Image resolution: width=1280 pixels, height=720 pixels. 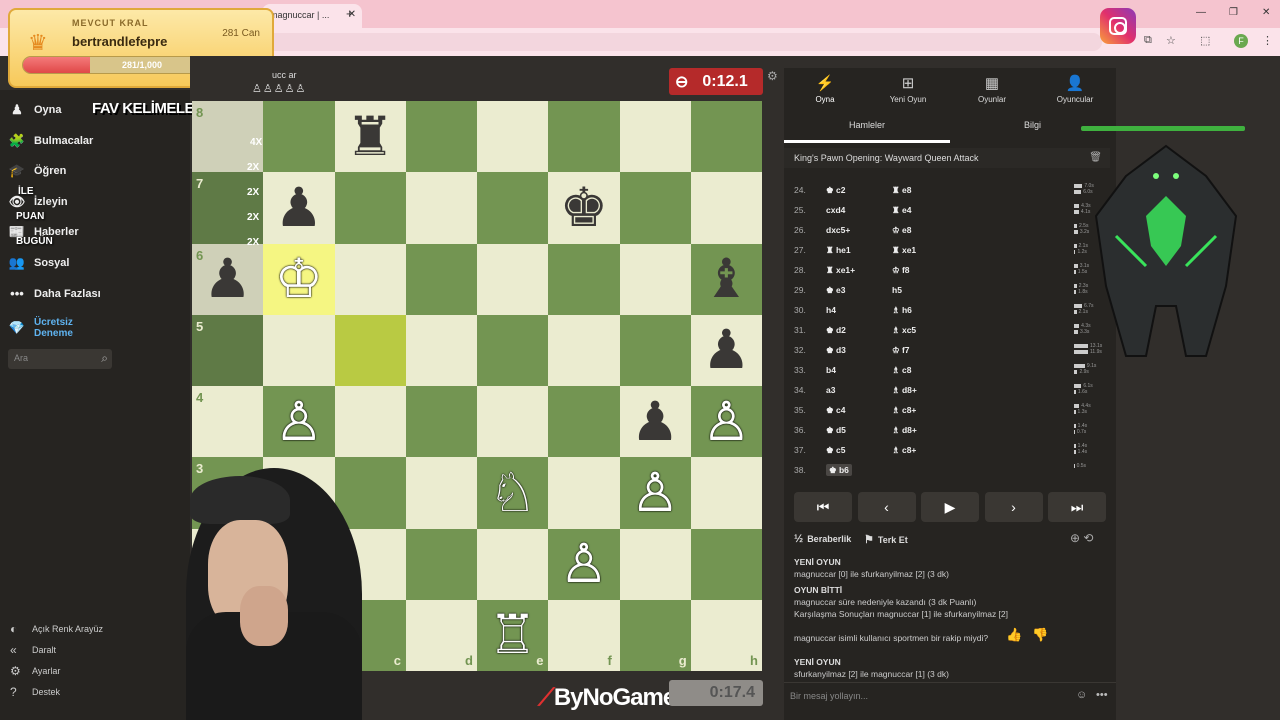 What do you see at coordinates (904, 250) in the screenshot?
I see `black-move: ♜ xe1` at bounding box center [904, 250].